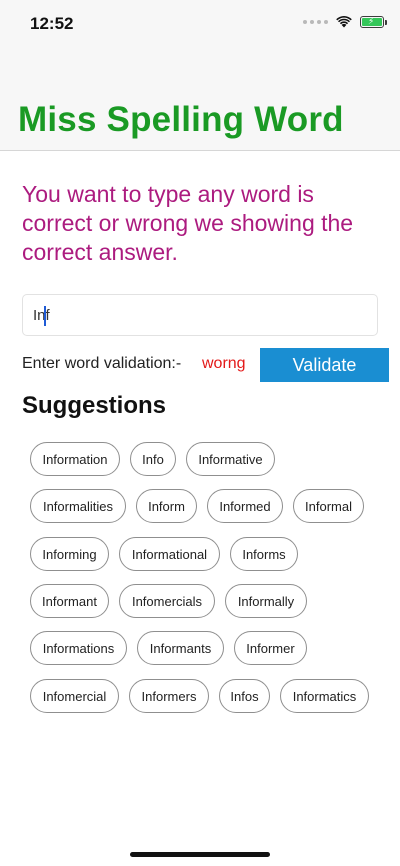 The image size is (400, 866). Describe the element at coordinates (224, 363) in the screenshot. I see `validation-result: worng` at that location.